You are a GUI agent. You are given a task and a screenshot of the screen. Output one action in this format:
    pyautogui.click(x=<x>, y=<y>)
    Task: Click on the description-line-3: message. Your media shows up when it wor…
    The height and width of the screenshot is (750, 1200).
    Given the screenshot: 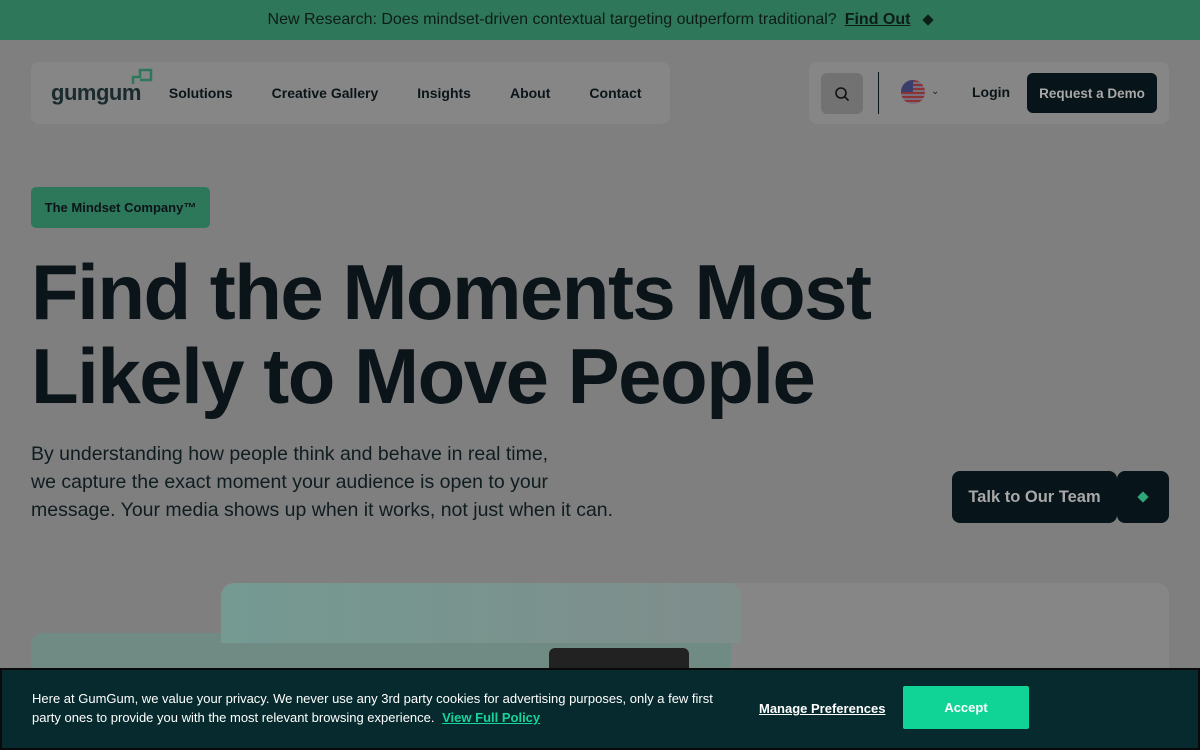 What is the action you would take?
    pyautogui.click(x=322, y=510)
    